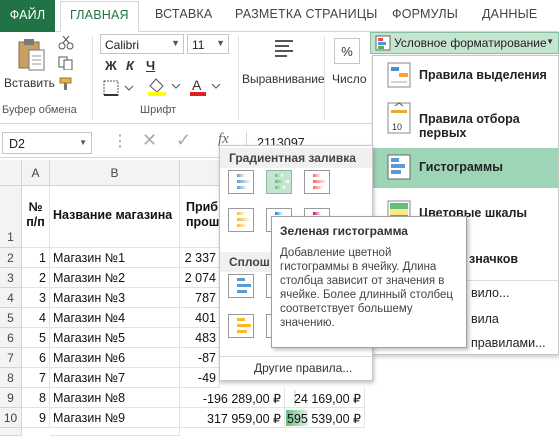  What do you see at coordinates (36, 258) in the screenshot?
I see `cell-number: 1` at bounding box center [36, 258].